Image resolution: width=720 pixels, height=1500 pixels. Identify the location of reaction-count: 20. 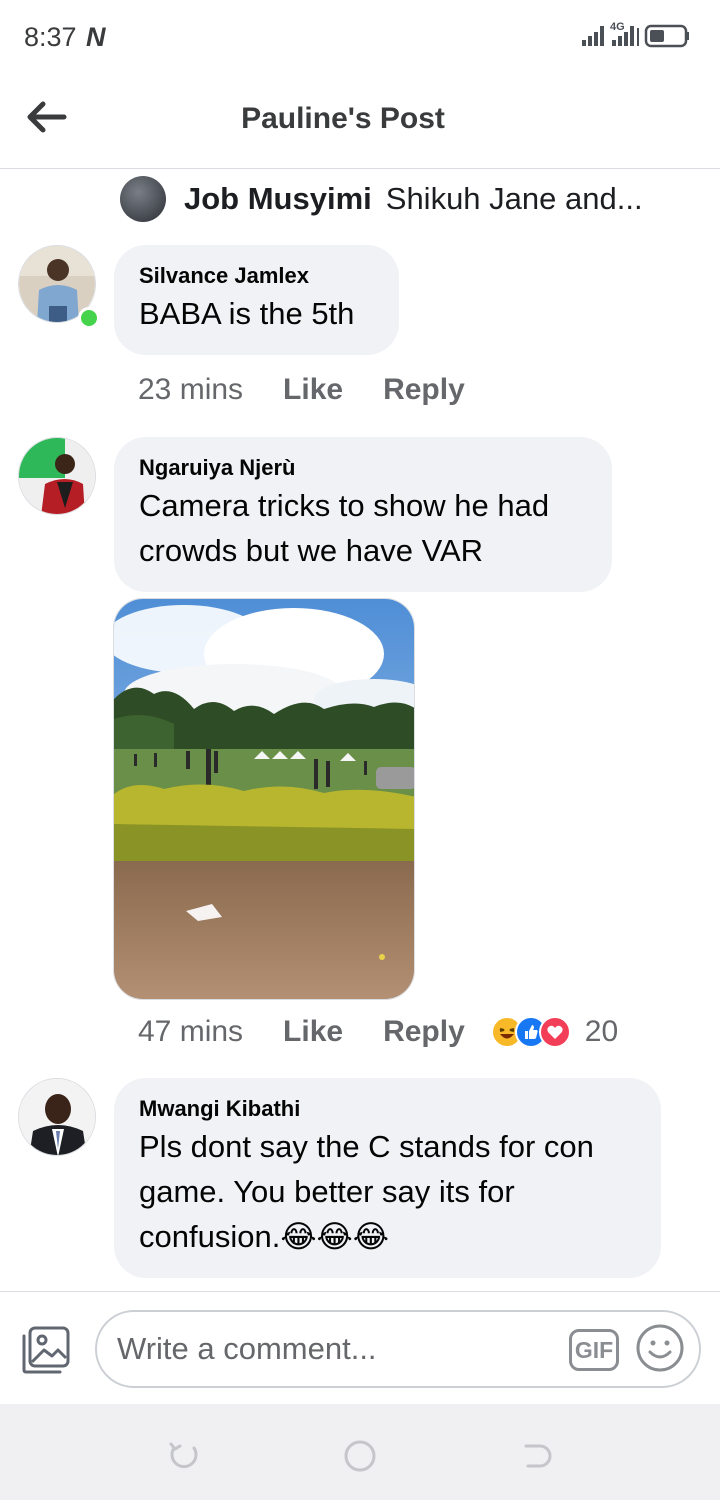
(601, 1031).